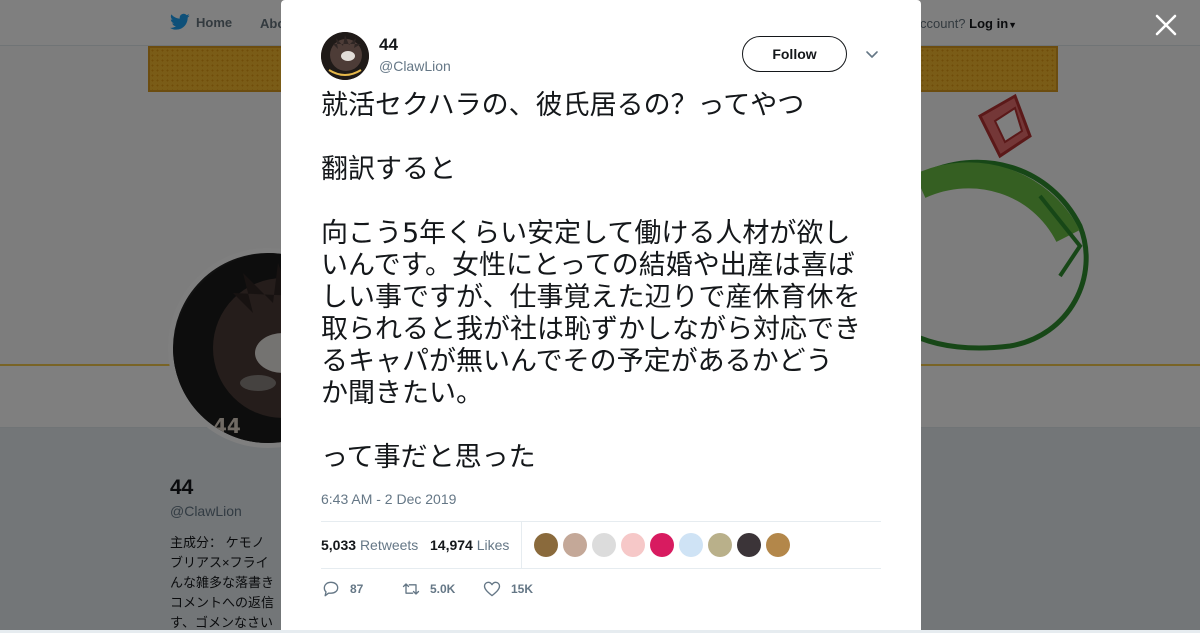  I want to click on tweet-text-line: 取られると我が社は恥ずかしながら対応でき, so click(591, 329).